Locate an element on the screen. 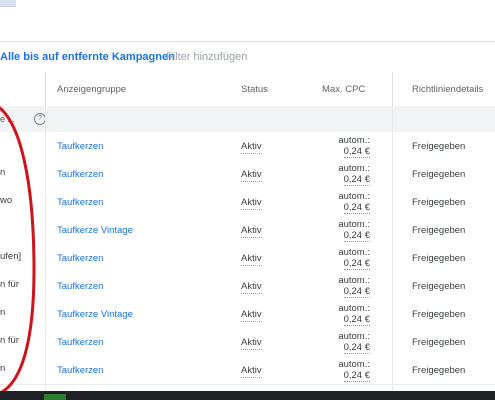  summary-row: e ... ? is located at coordinates (247, 119).